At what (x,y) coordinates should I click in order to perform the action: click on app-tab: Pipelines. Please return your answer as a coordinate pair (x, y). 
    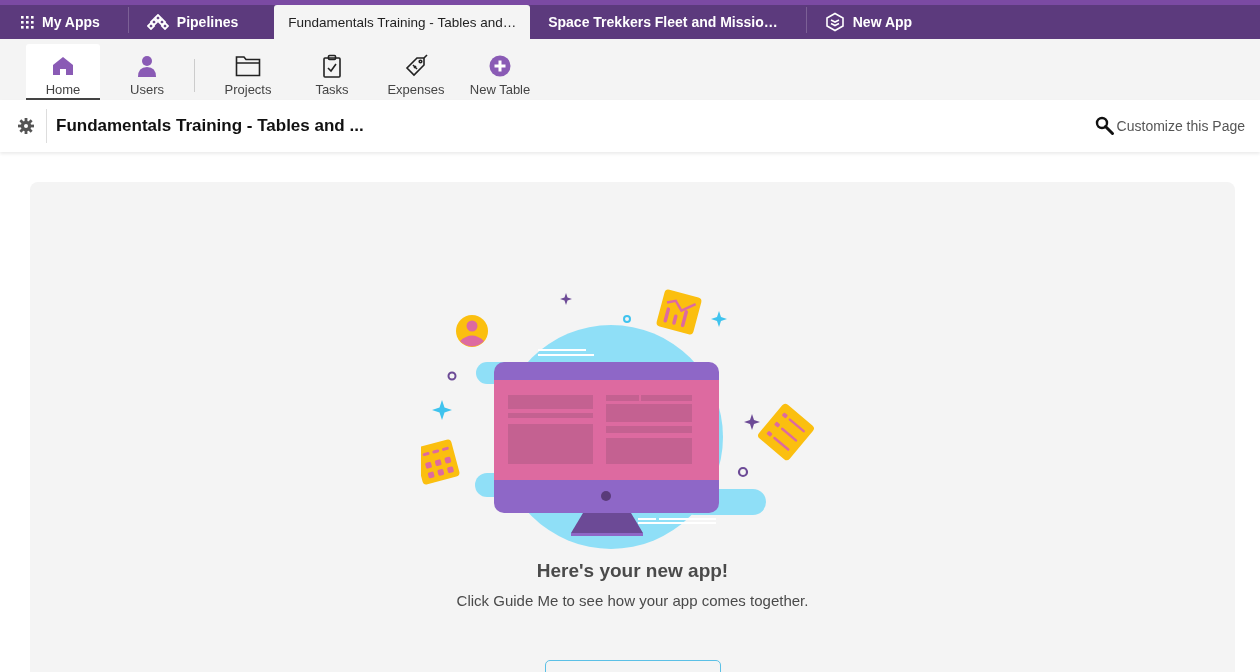
    Looking at the image, I should click on (197, 22).